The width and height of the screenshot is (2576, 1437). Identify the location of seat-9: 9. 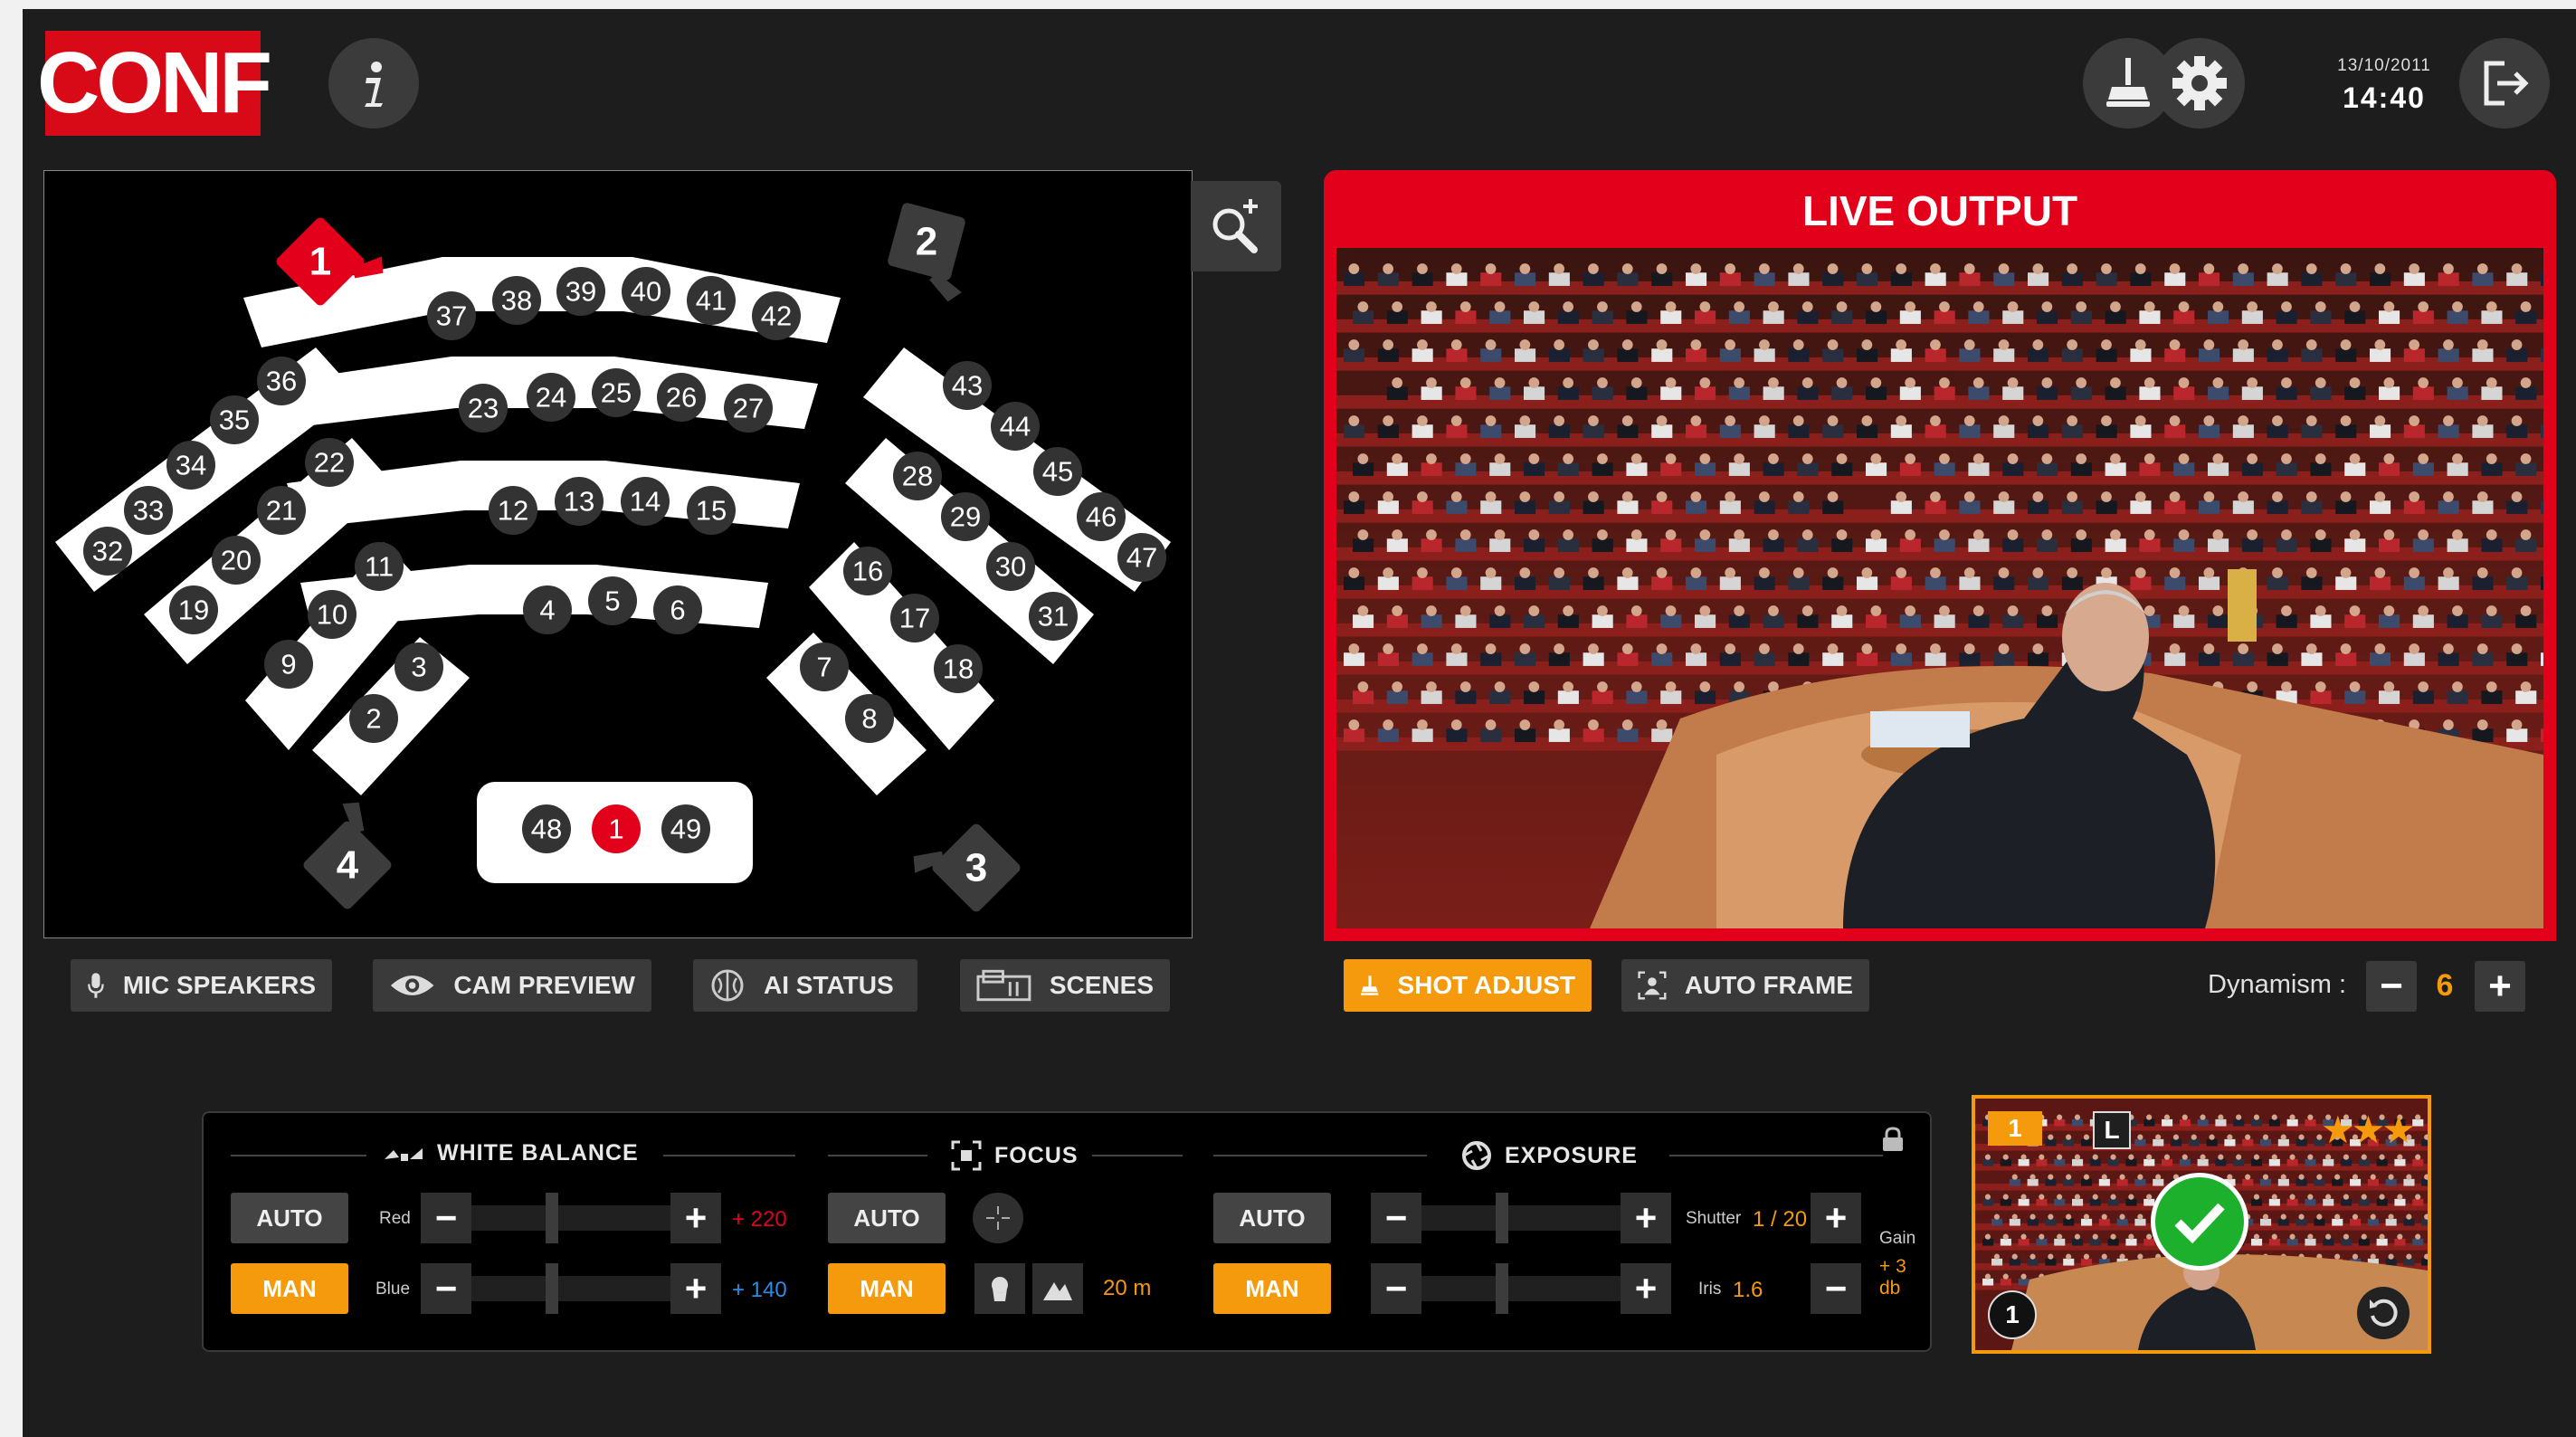
(288, 664).